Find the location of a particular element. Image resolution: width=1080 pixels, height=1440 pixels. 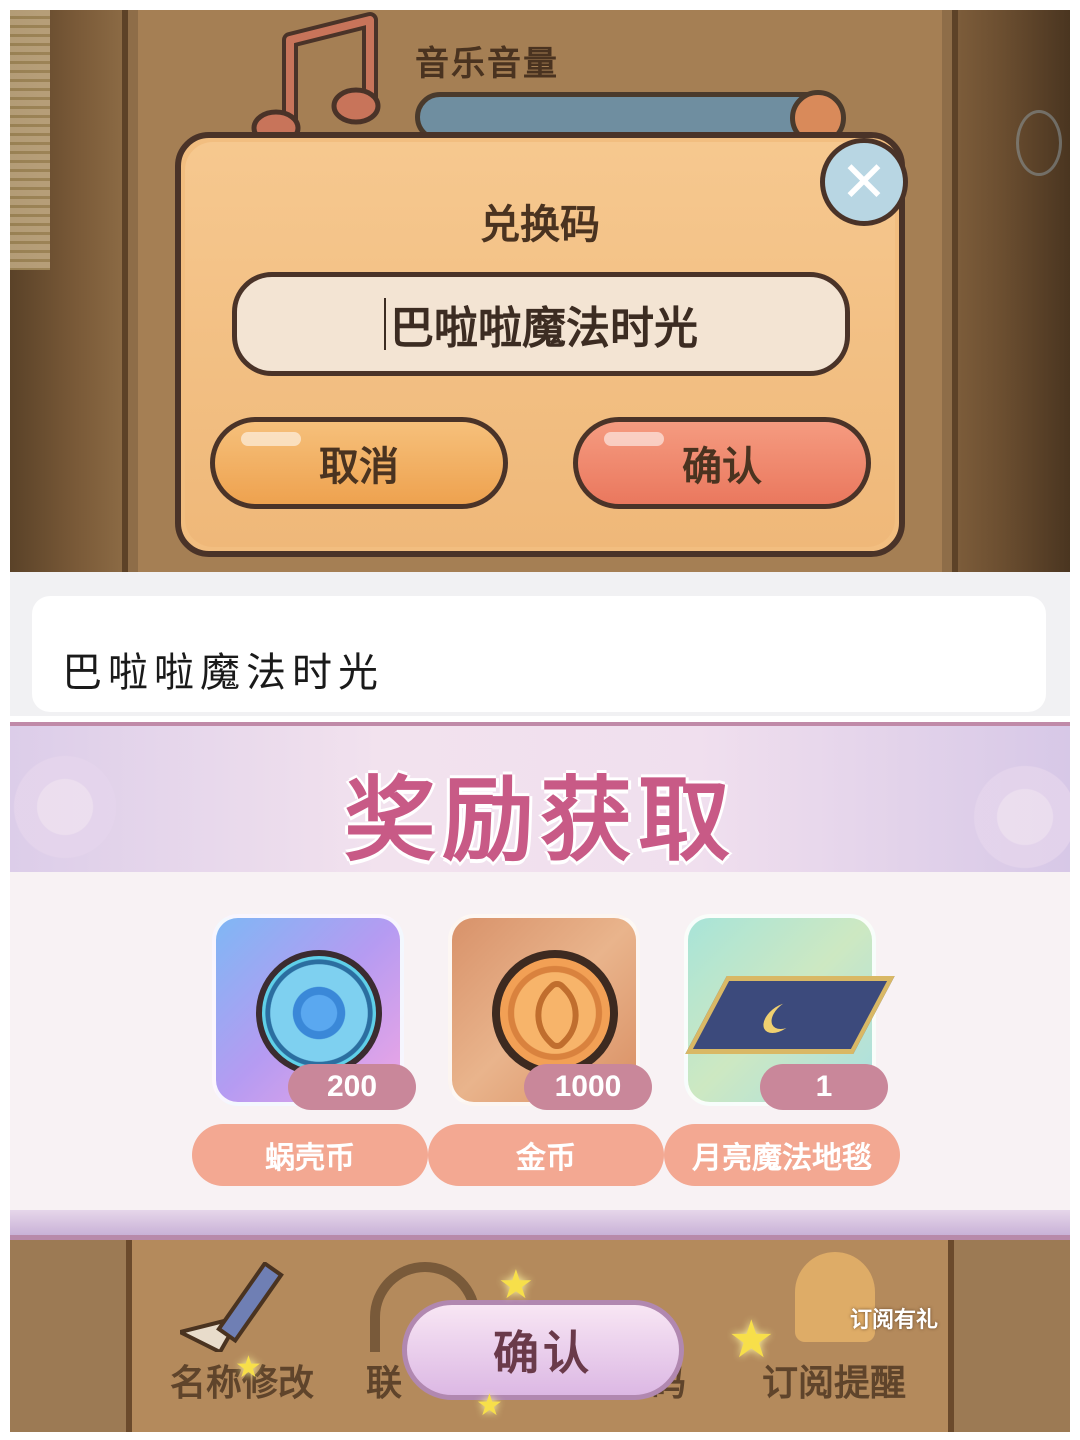

cancel-button: 取消 is located at coordinates (359, 463).